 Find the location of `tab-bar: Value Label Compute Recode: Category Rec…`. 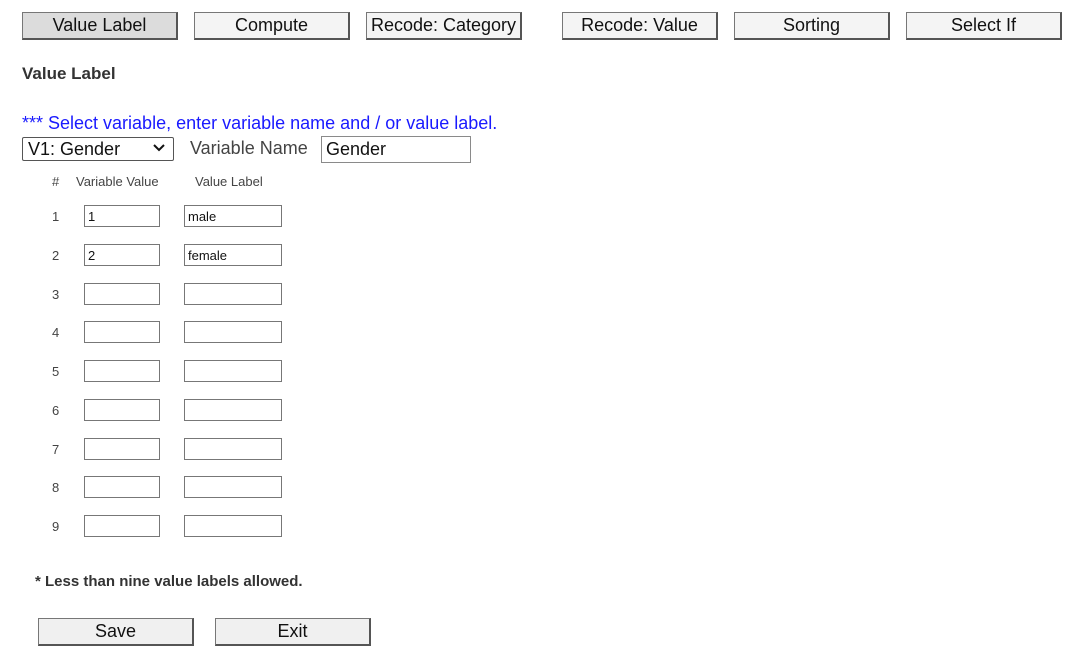

tab-bar: Value Label Compute Recode: Category Rec… is located at coordinates (542, 26).